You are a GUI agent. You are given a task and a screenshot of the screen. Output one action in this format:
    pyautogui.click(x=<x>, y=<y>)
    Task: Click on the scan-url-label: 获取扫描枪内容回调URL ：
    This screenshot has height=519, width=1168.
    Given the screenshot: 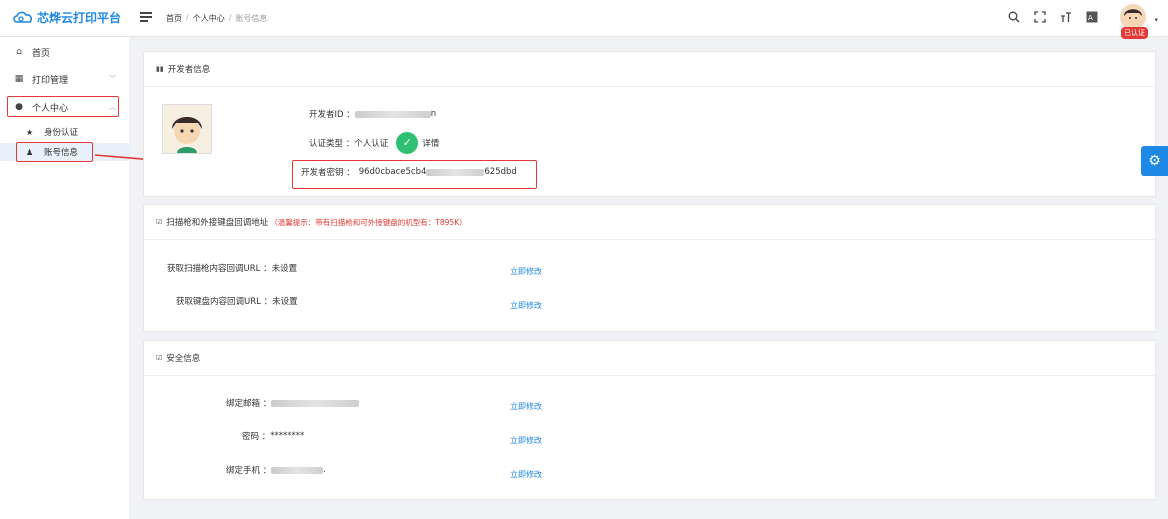 What is the action you would take?
    pyautogui.click(x=219, y=269)
    